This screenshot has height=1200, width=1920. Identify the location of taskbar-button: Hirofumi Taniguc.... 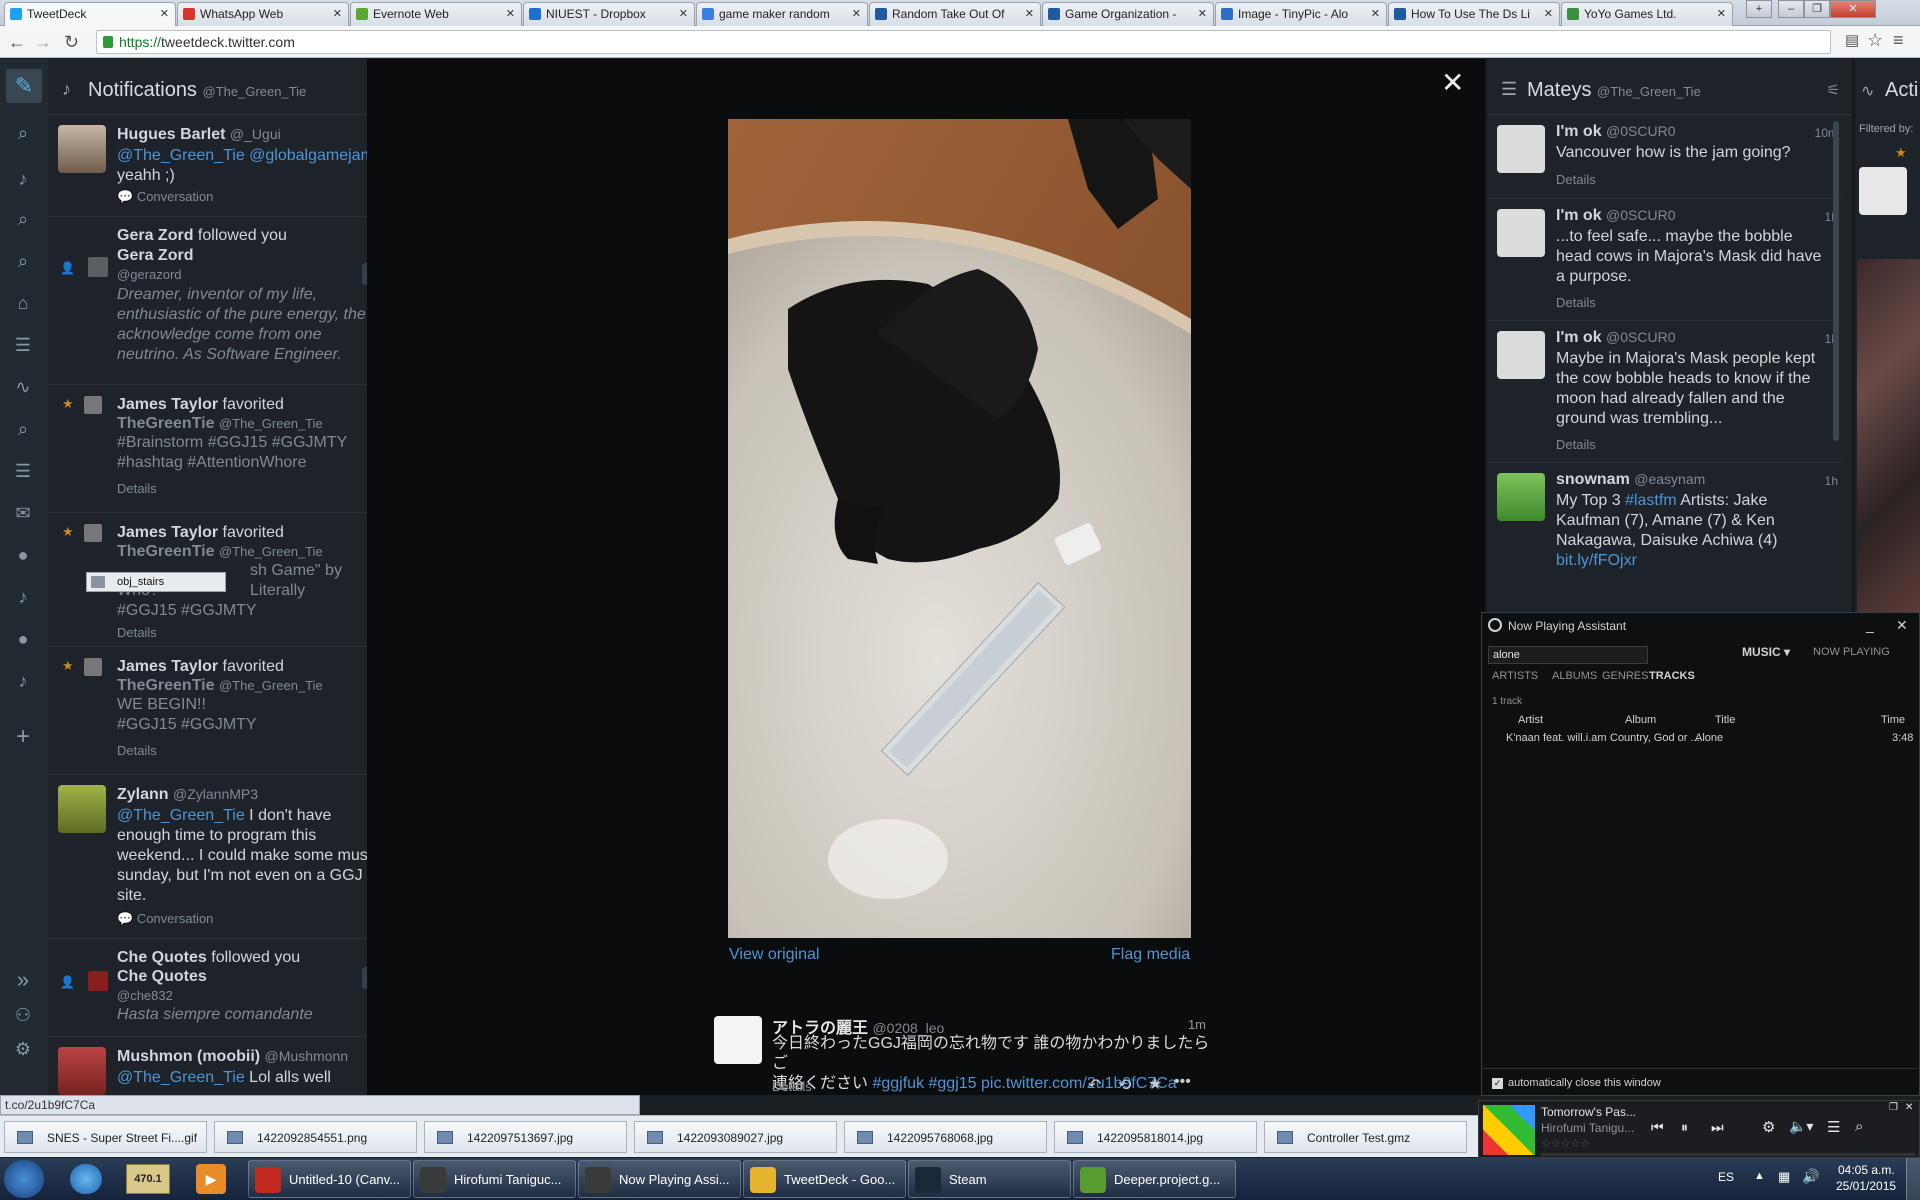
(494, 1179).